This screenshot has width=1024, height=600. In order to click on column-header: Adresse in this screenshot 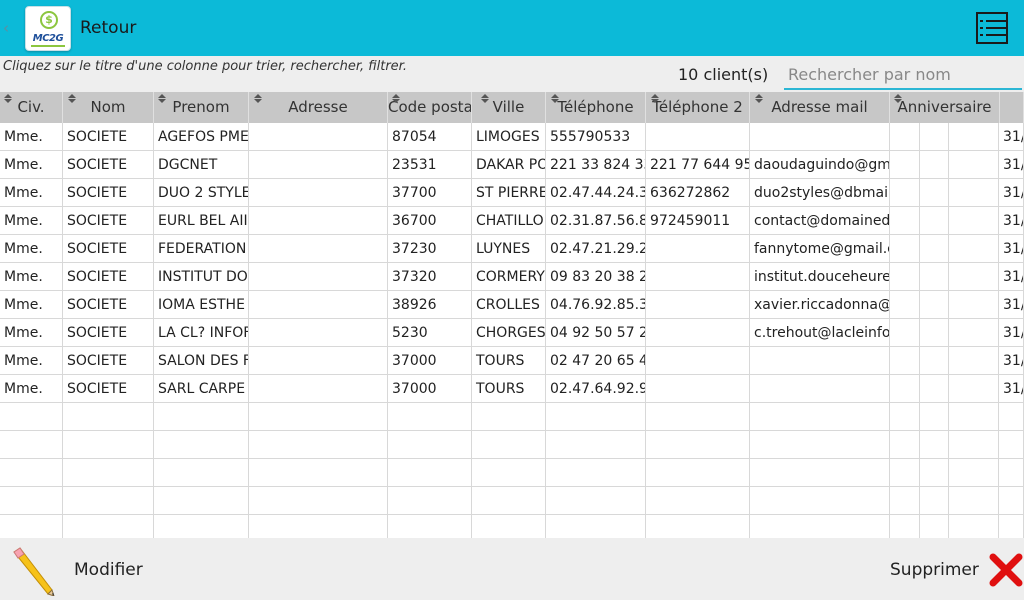, I will do `click(318, 107)`.